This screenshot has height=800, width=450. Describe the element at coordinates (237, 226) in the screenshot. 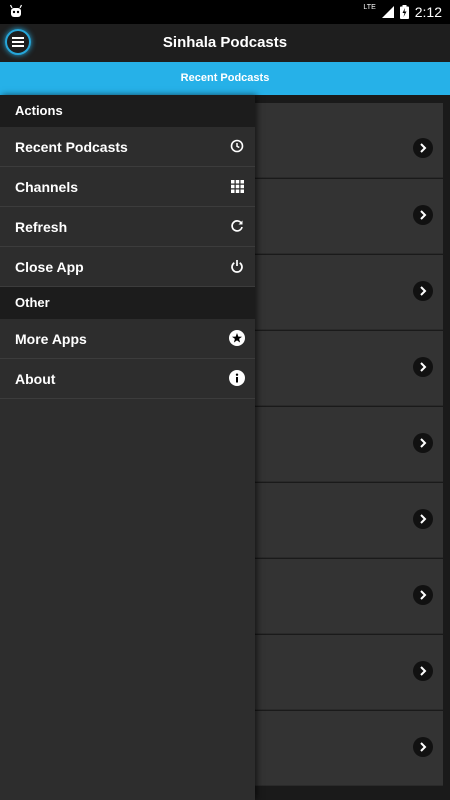

I see `refresh-icon` at that location.